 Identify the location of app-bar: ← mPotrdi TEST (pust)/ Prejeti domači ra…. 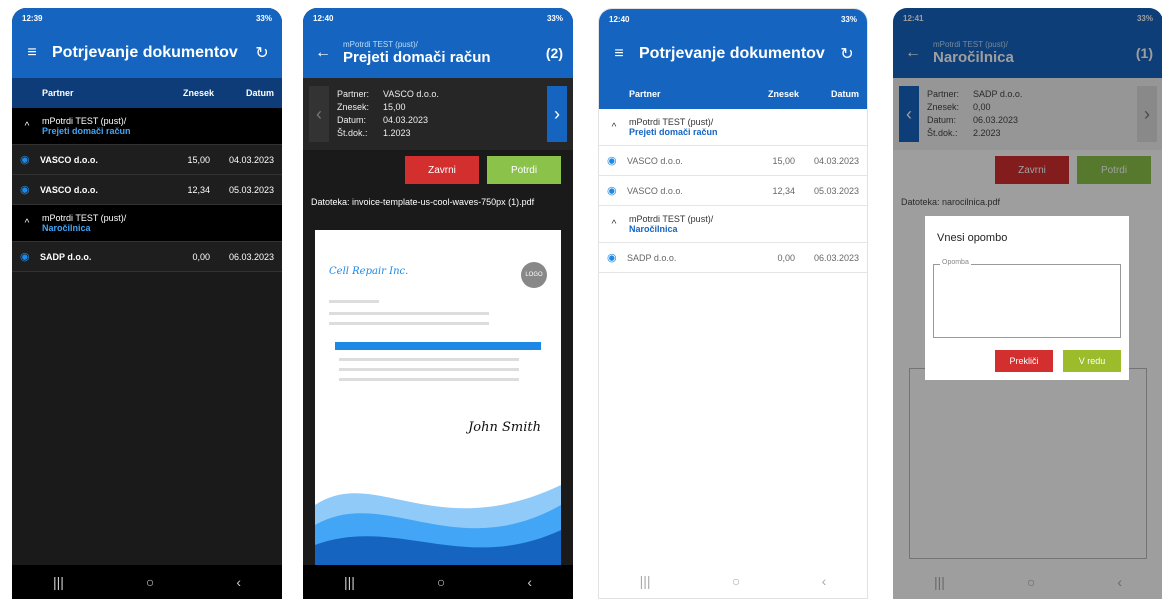
(438, 53).